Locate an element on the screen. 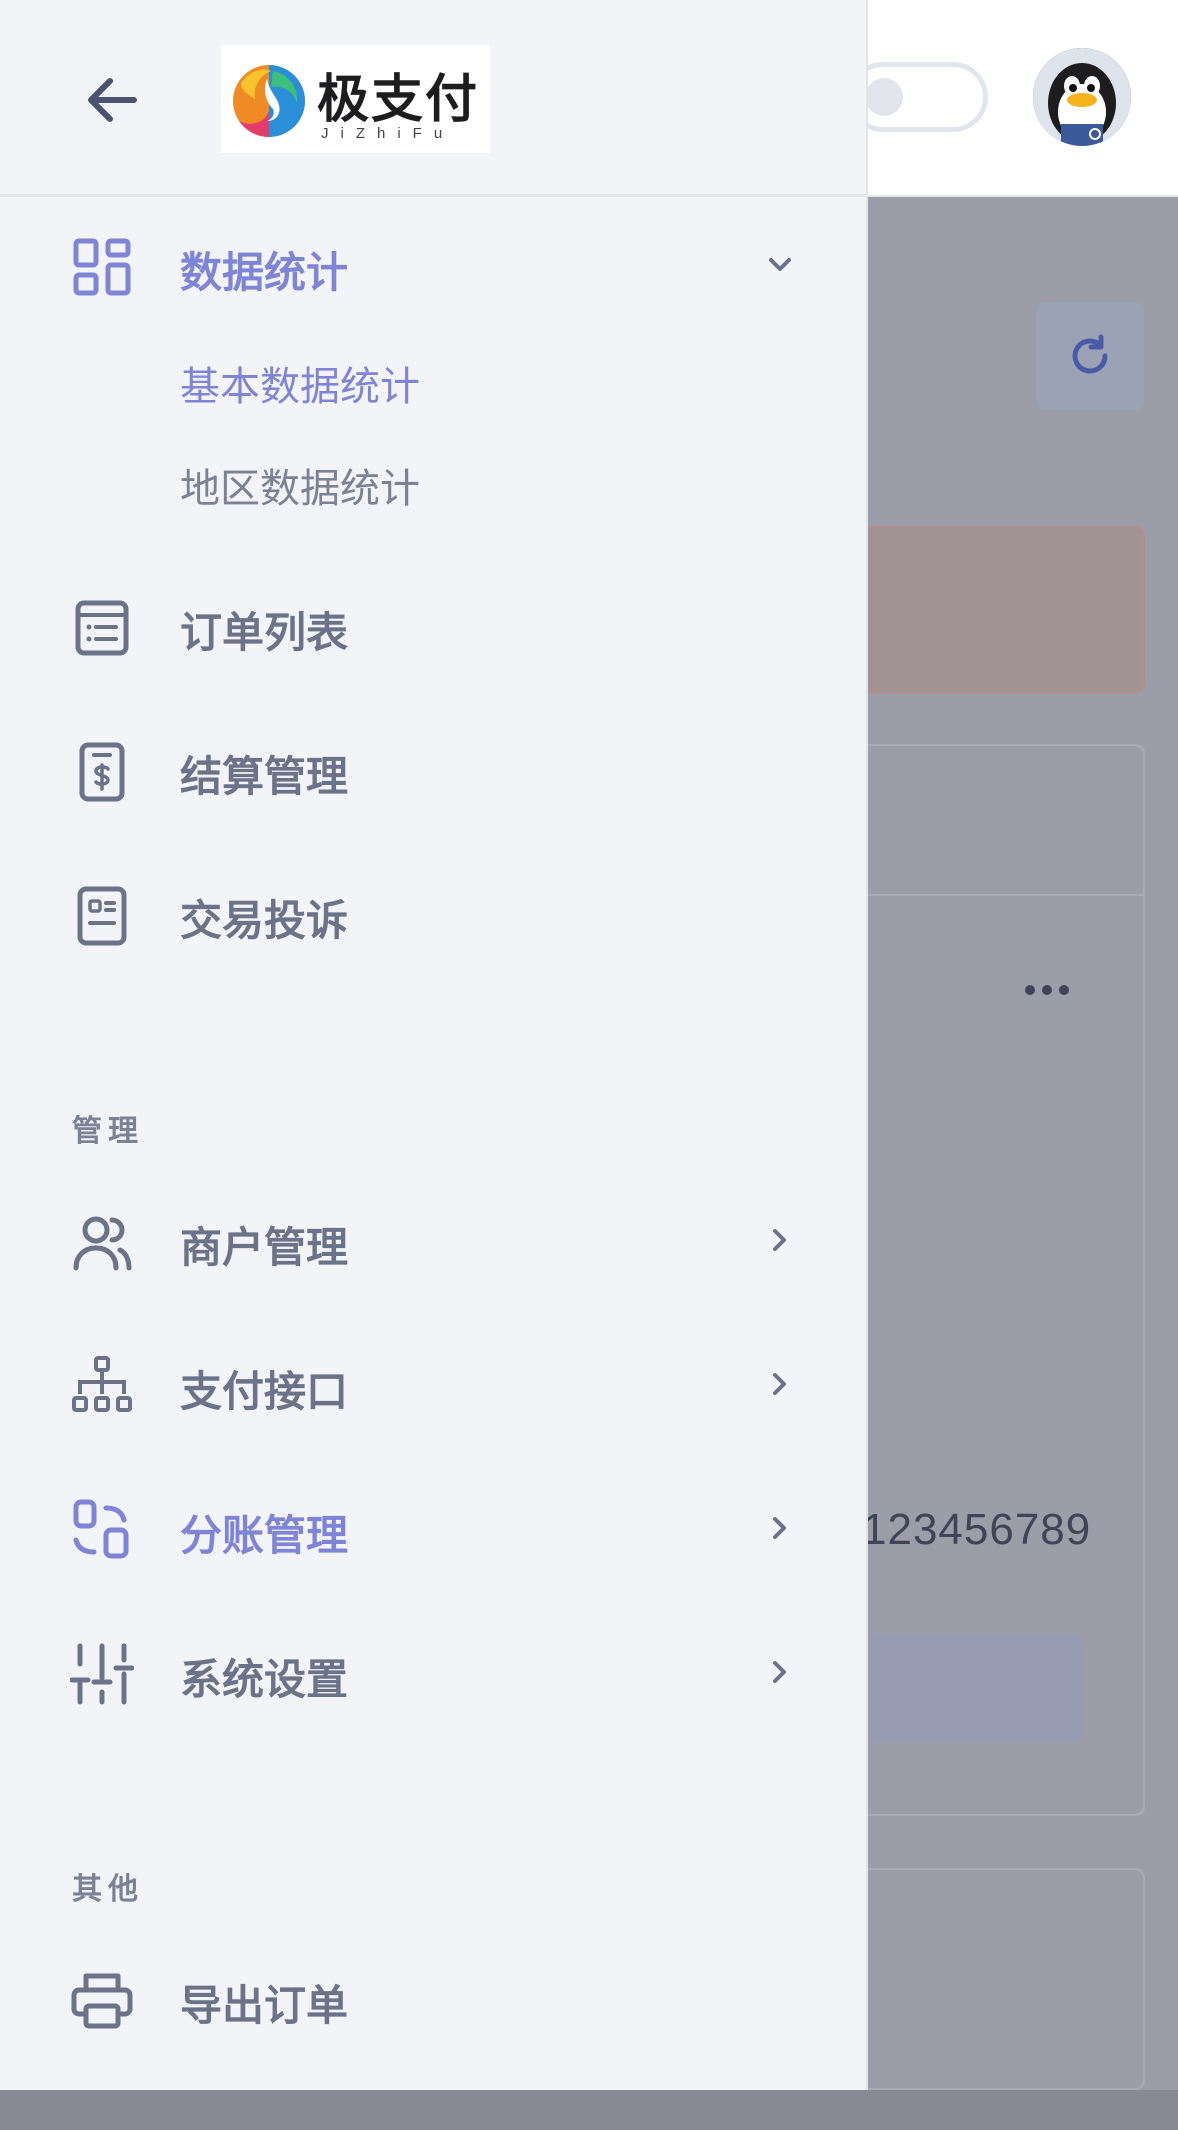 This screenshot has width=1178, height=2130. split-icon is located at coordinates (101, 1529).